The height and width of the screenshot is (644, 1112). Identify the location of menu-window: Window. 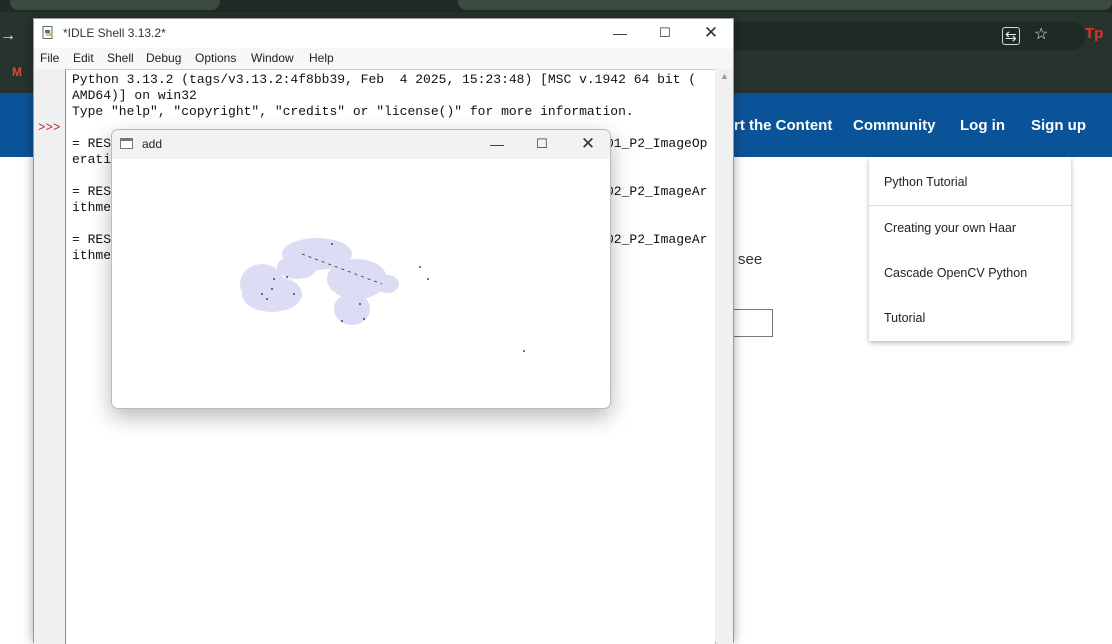
(272, 58).